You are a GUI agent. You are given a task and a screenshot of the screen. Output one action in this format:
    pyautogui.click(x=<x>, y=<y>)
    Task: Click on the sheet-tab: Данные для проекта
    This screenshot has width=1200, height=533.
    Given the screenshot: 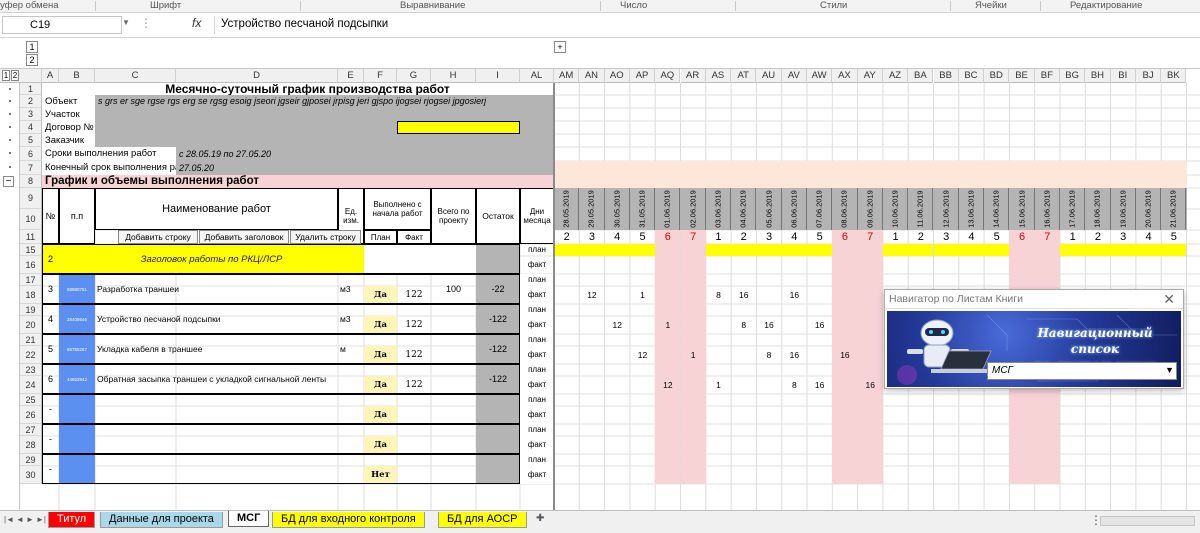 What is the action you would take?
    pyautogui.click(x=161, y=520)
    